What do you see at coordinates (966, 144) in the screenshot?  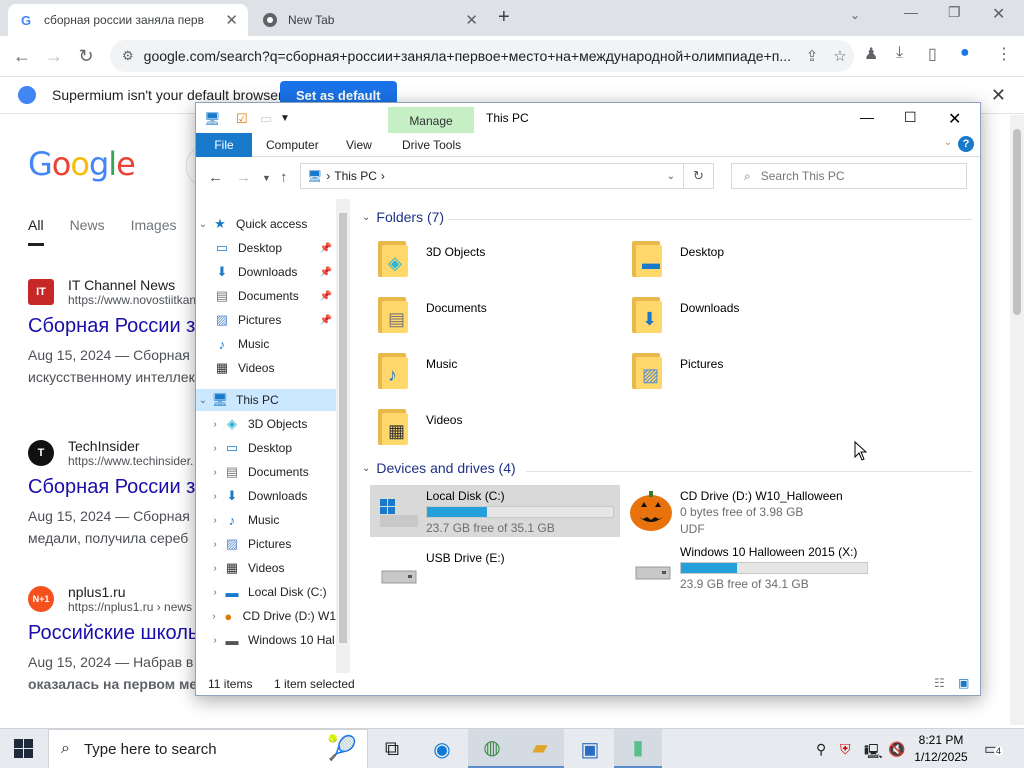 I see `help-icon: ?` at bounding box center [966, 144].